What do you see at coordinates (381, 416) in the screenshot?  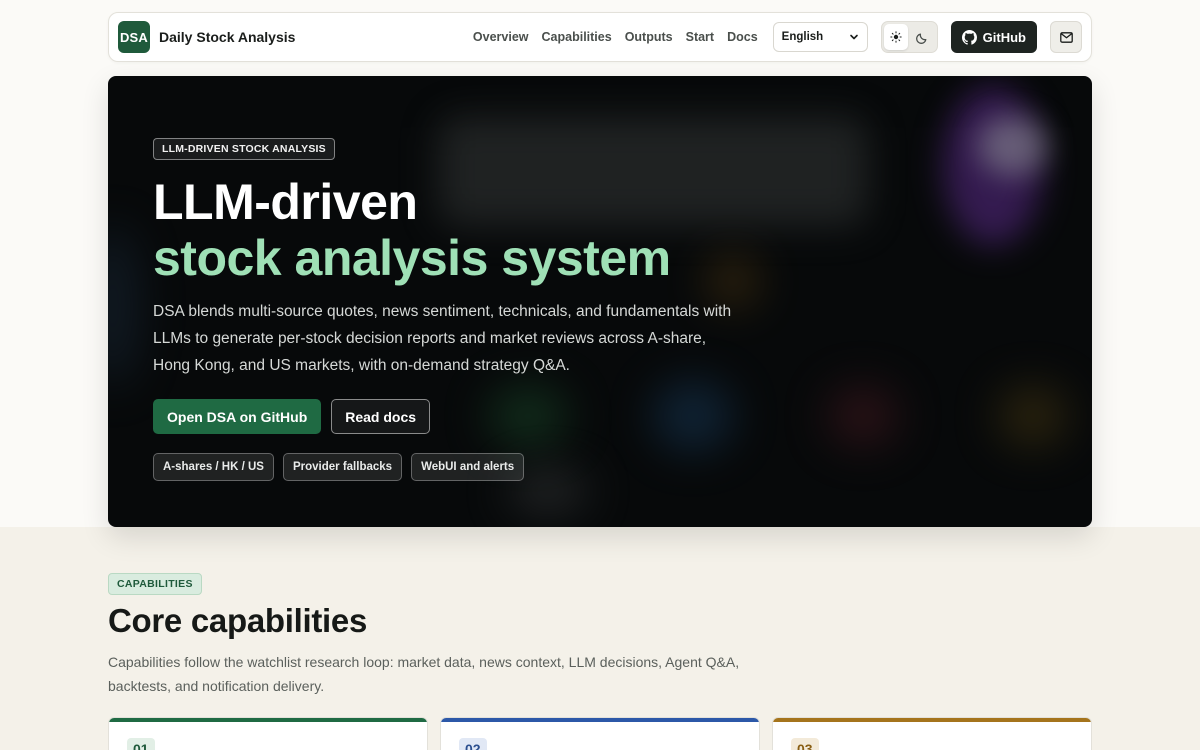 I see `read-docs-button: Read docs` at bounding box center [381, 416].